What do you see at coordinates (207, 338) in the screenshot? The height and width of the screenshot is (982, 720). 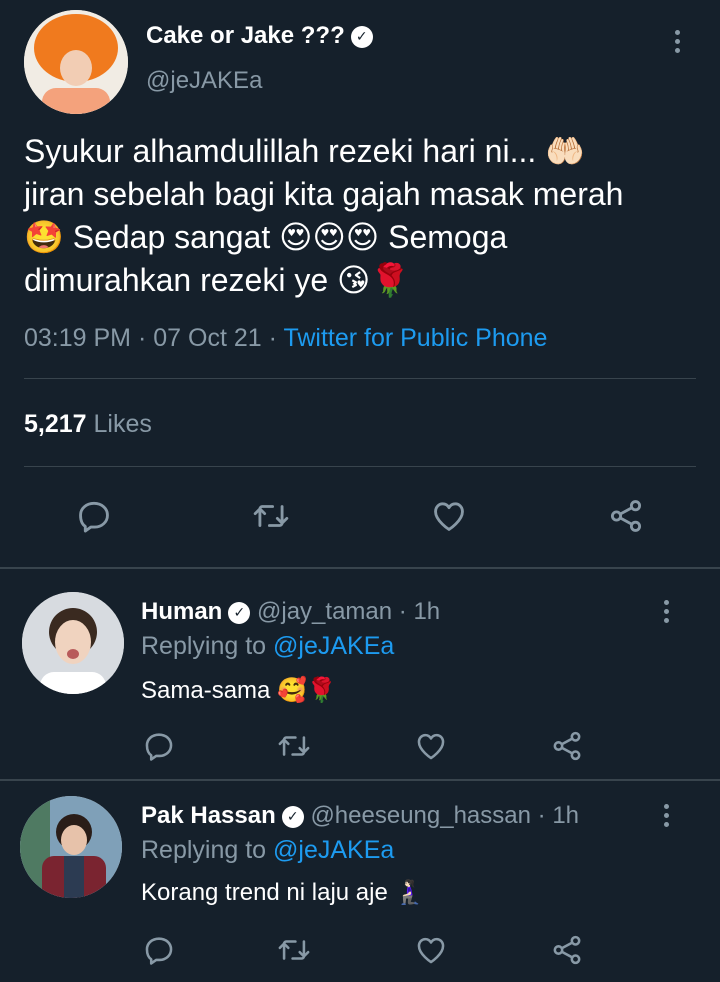 I see `tweet-date: 07 Oct 21` at bounding box center [207, 338].